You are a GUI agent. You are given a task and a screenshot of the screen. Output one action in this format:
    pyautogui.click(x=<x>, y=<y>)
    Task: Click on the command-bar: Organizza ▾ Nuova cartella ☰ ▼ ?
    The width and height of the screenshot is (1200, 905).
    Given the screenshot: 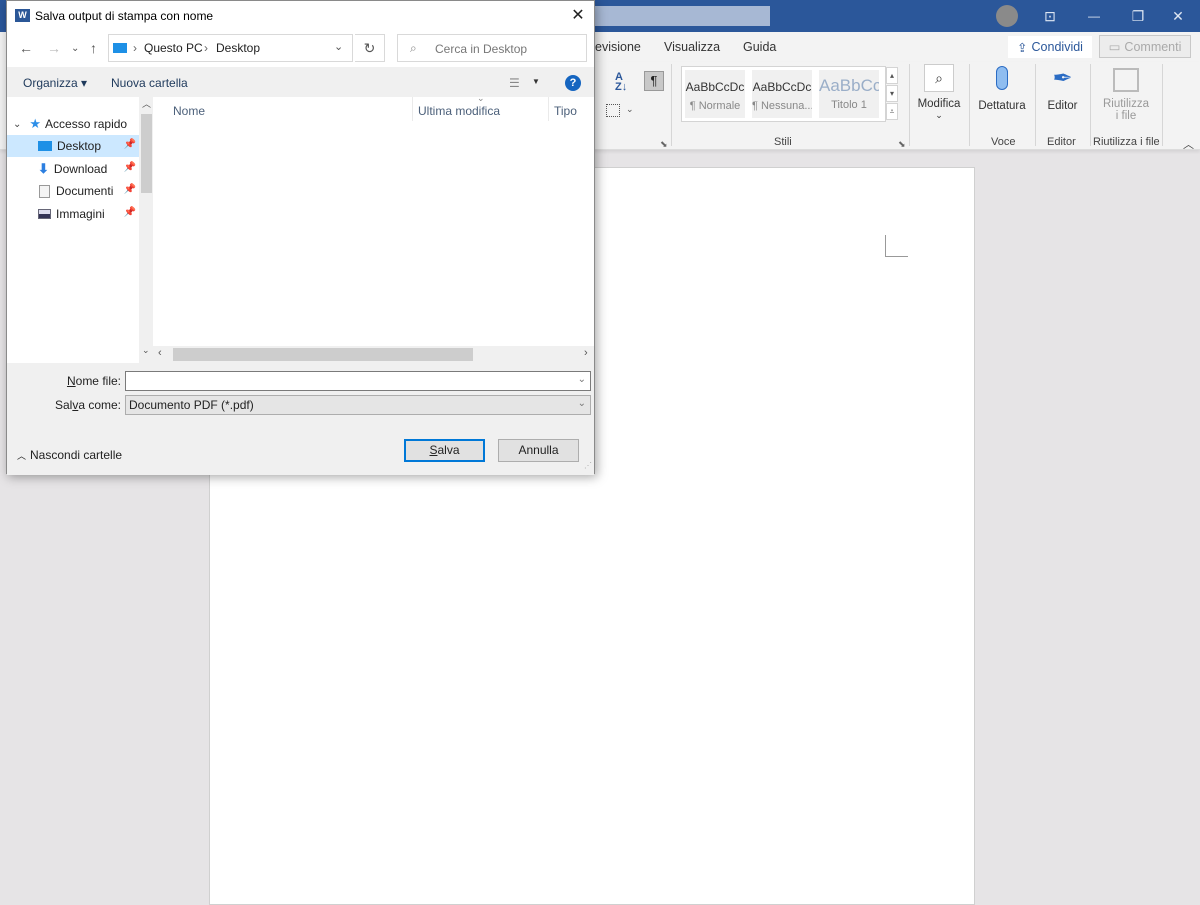 What is the action you would take?
    pyautogui.click(x=300, y=82)
    